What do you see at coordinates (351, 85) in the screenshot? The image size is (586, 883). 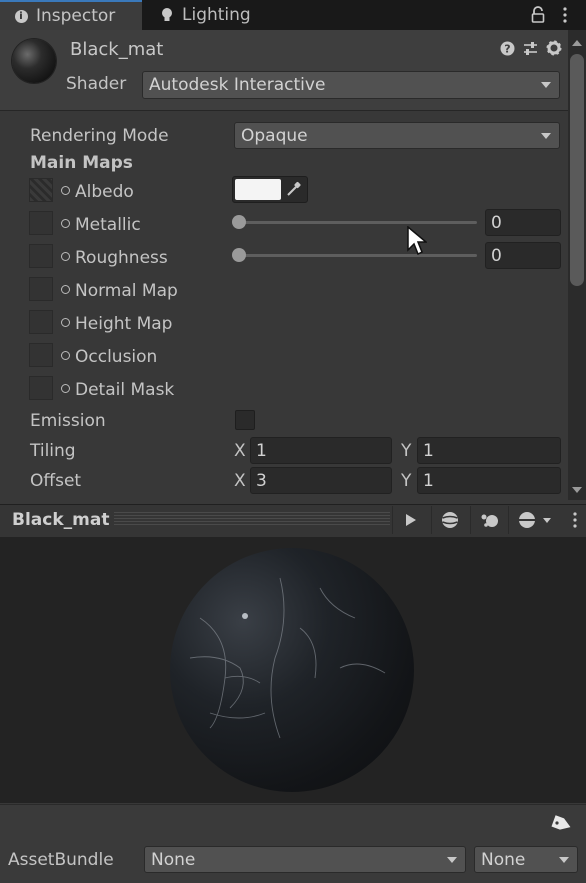 I see `shader-dropdown: Autodesk Interactive` at bounding box center [351, 85].